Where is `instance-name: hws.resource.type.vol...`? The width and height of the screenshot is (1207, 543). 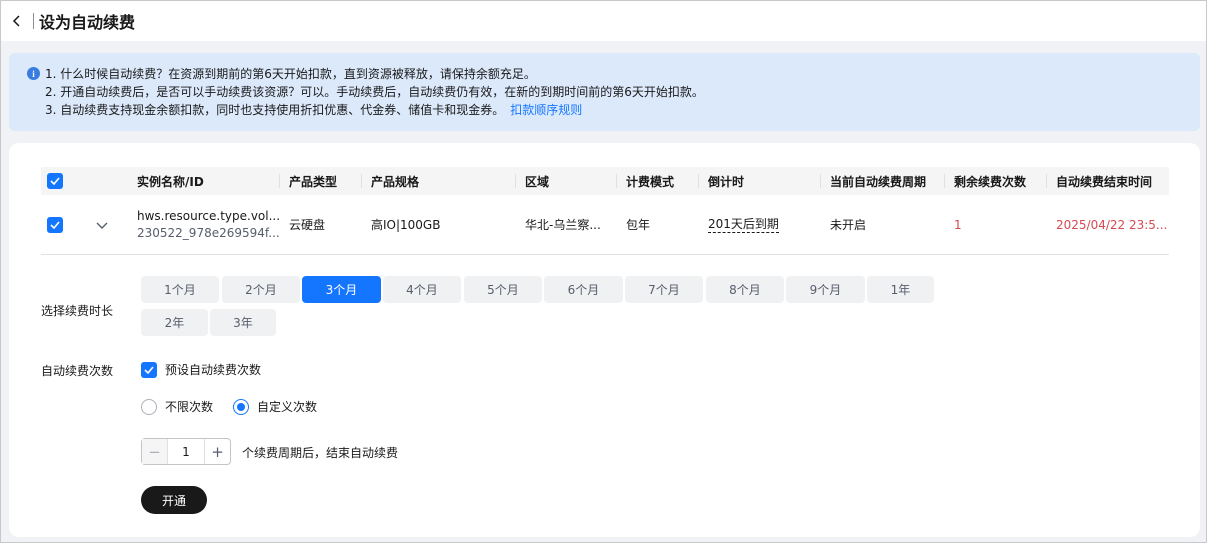
instance-name: hws.resource.type.vol... is located at coordinates (208, 215).